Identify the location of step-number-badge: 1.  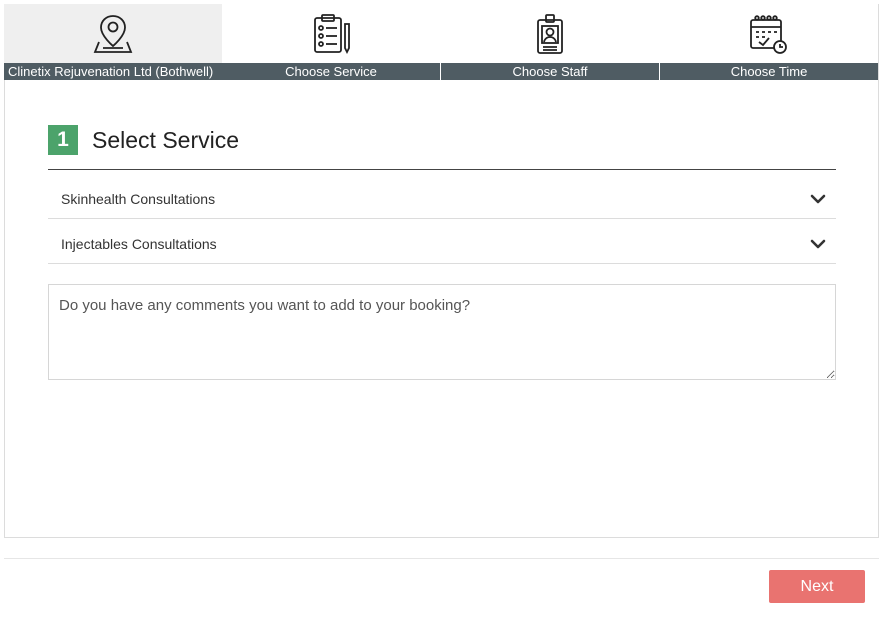
(63, 140).